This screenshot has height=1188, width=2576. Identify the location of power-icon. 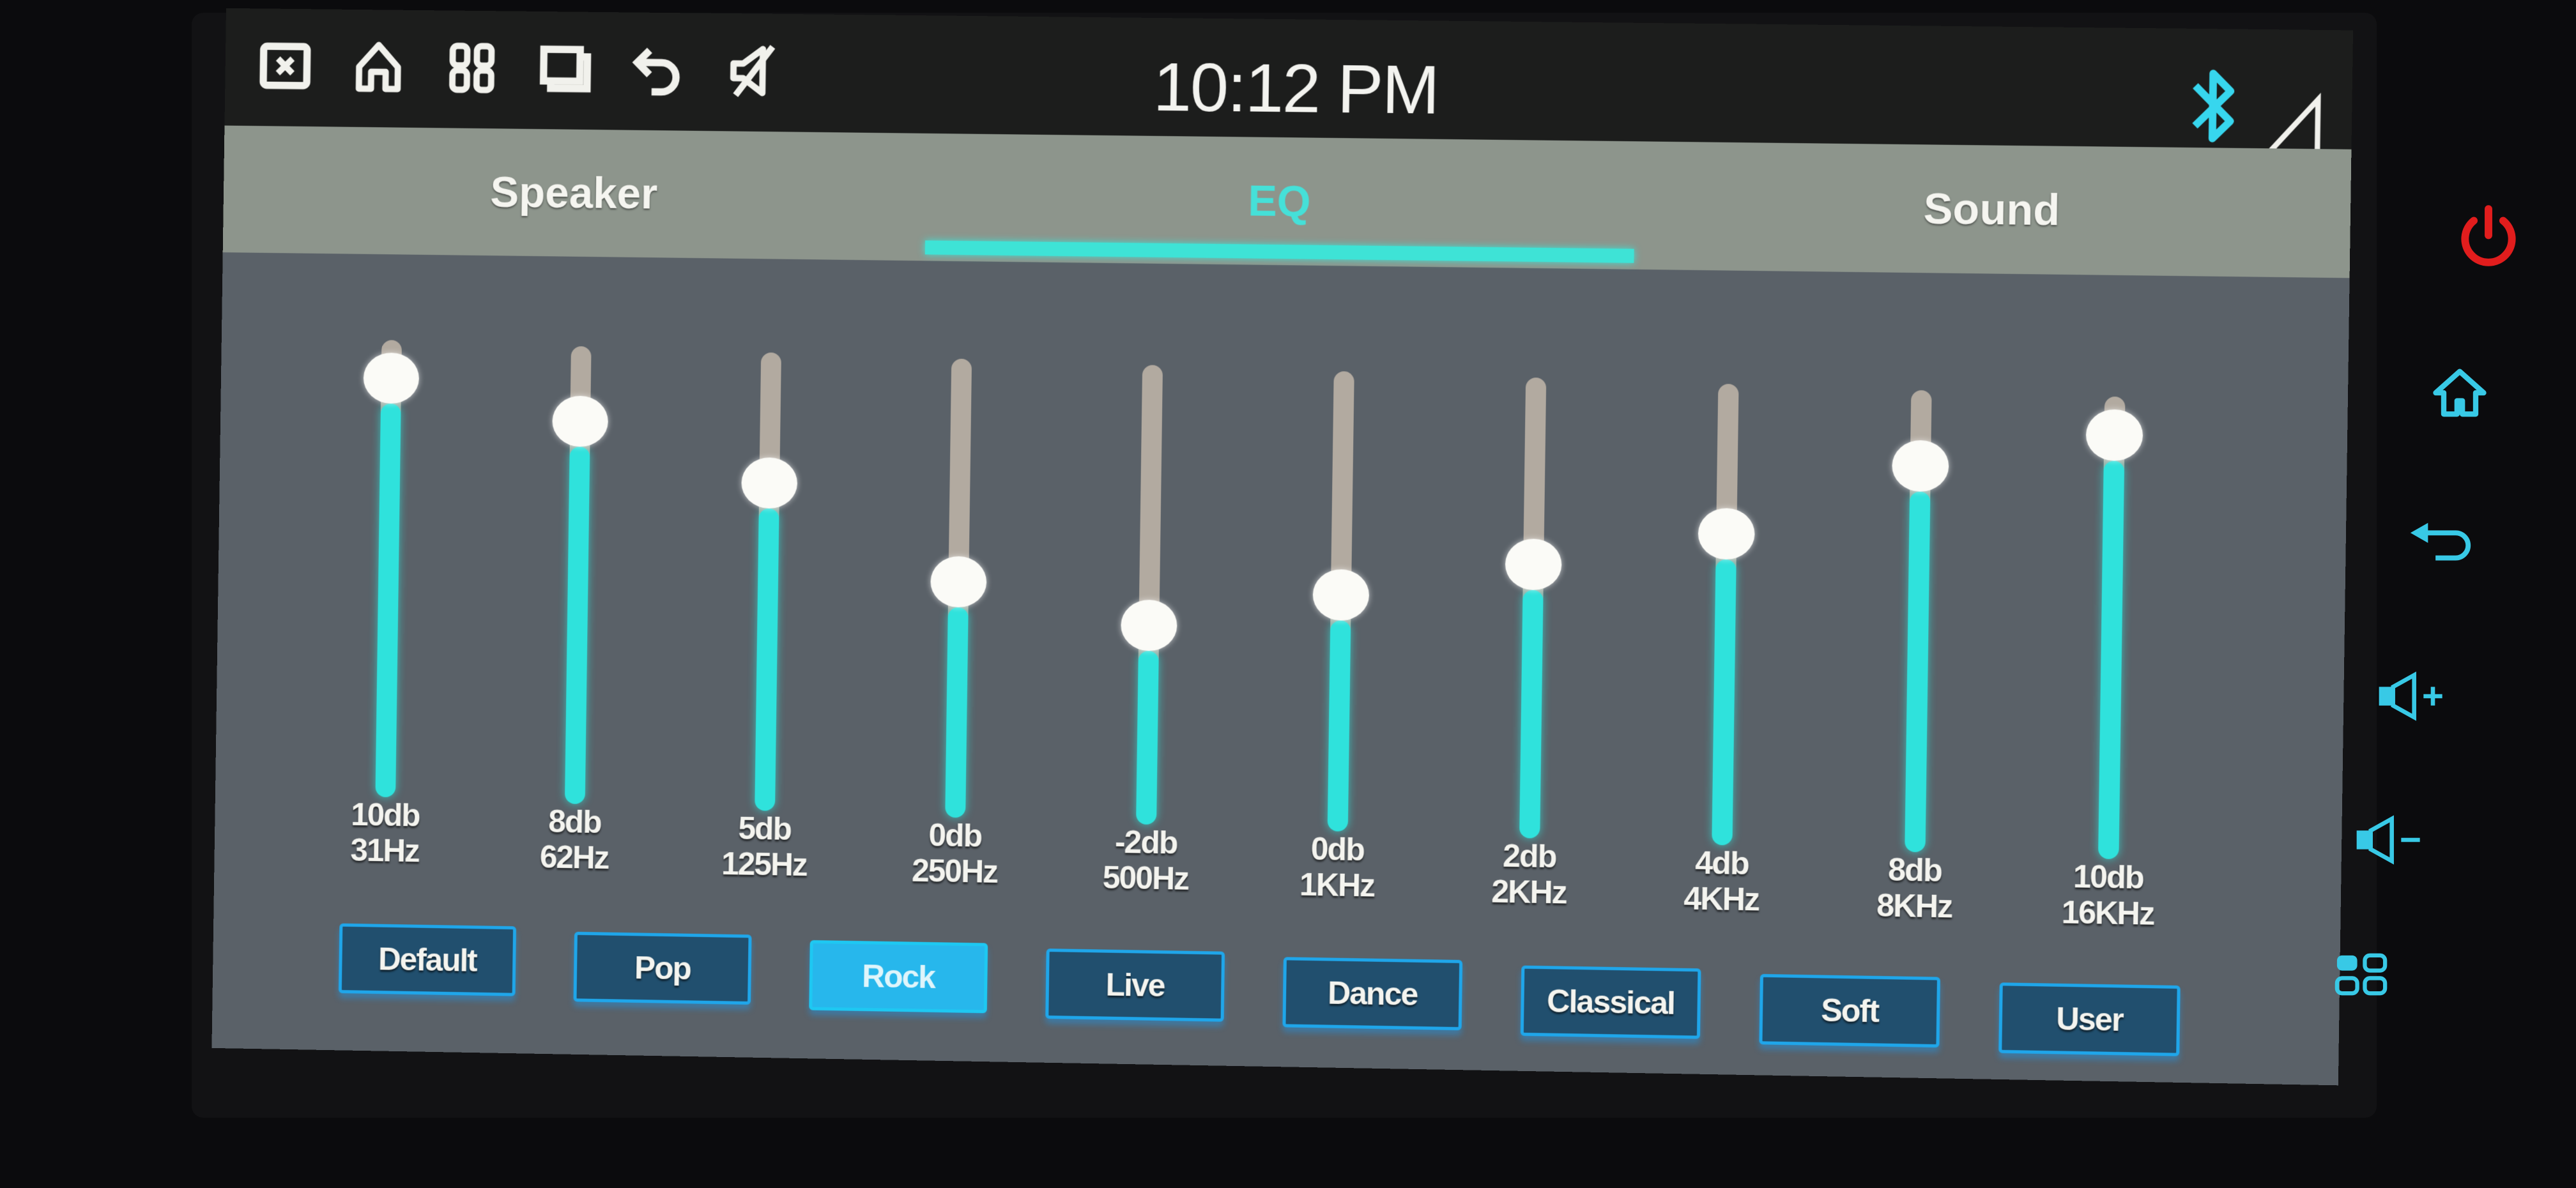
(2488, 235).